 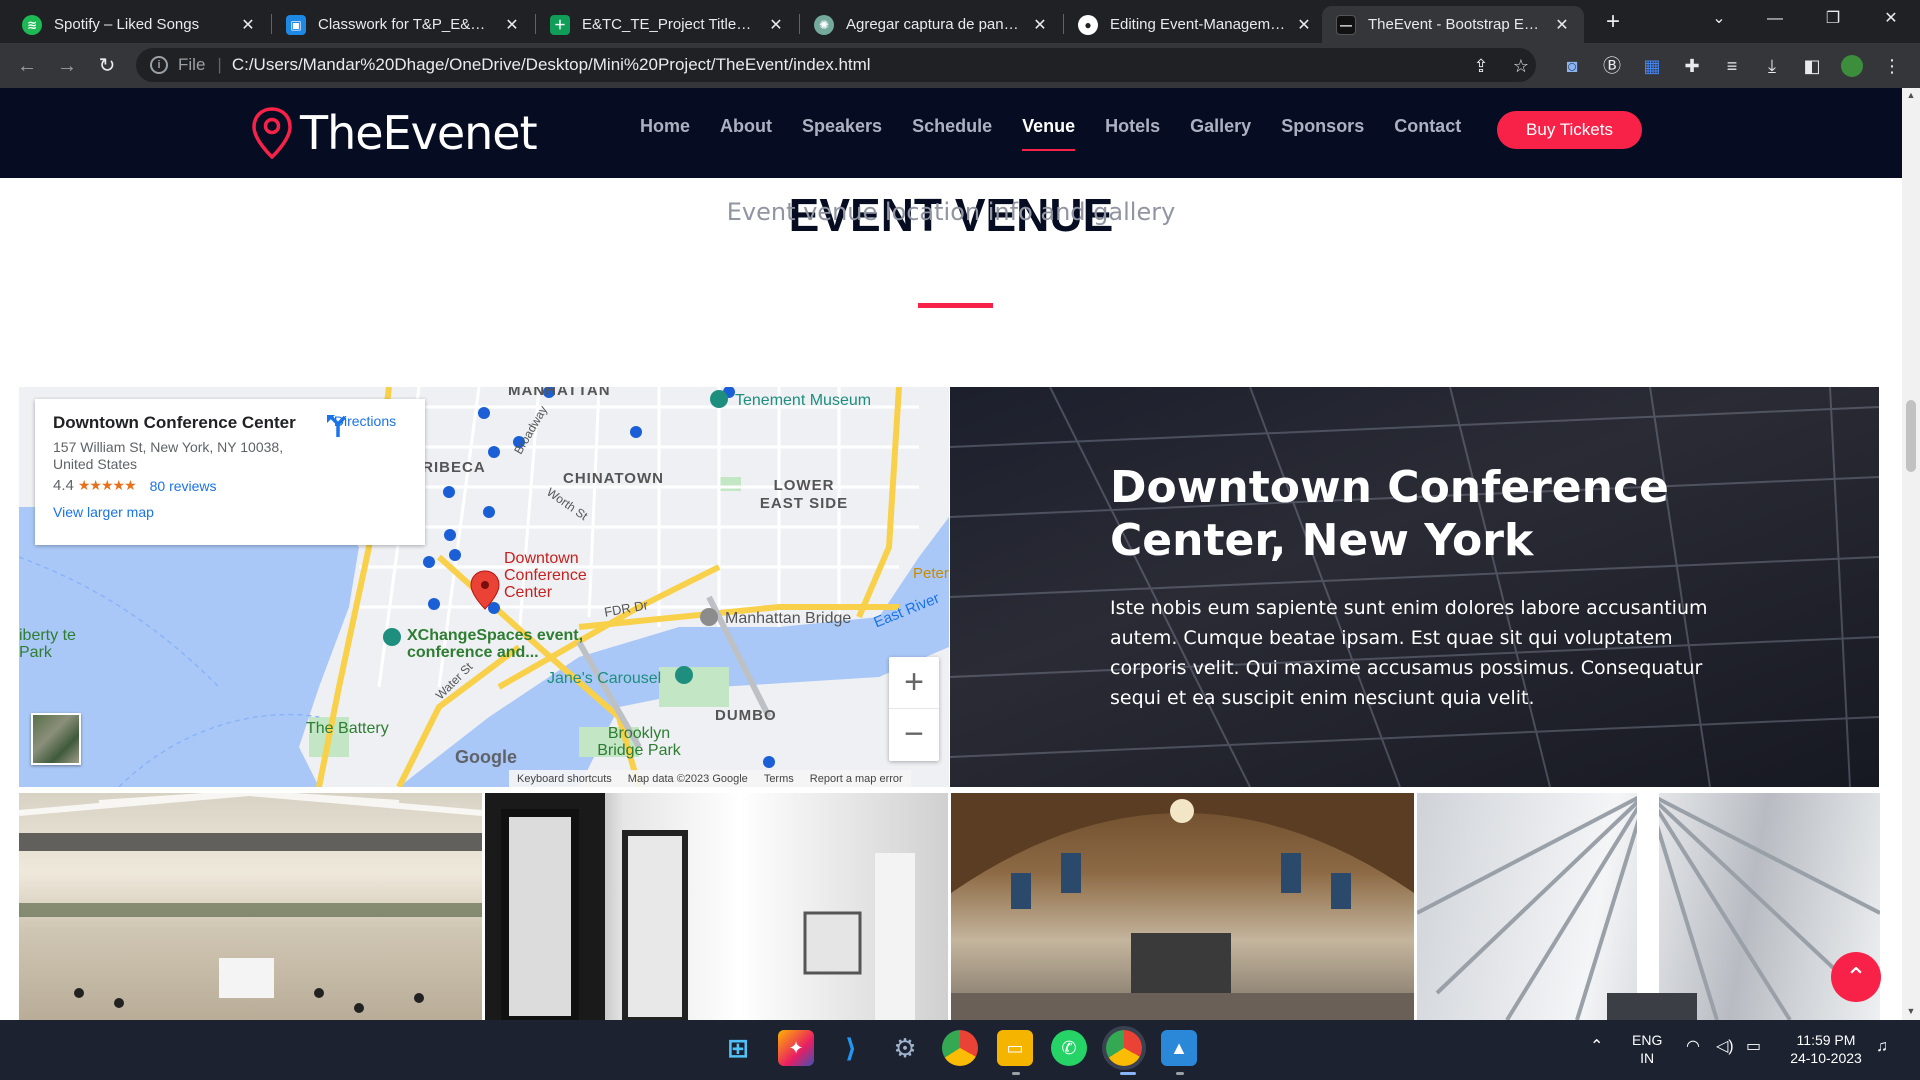 What do you see at coordinates (27, 66) in the screenshot?
I see `back-icon: ←` at bounding box center [27, 66].